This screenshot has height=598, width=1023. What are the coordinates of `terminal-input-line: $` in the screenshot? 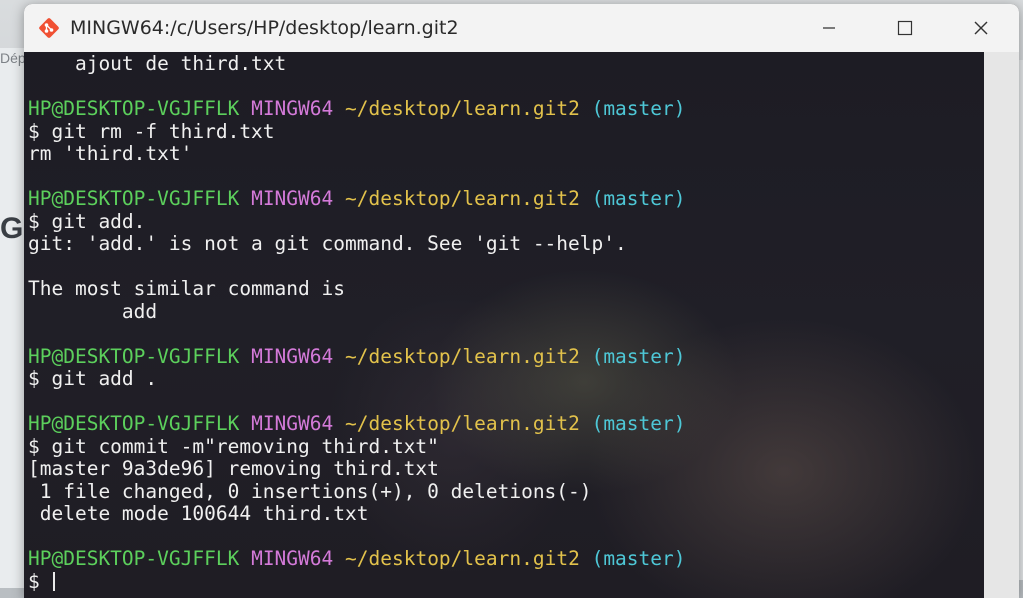 It's located at (504, 582).